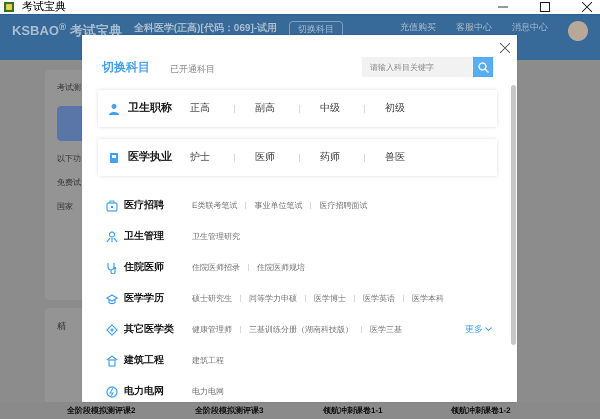  Describe the element at coordinates (578, 31) in the screenshot. I see `avatar` at that location.